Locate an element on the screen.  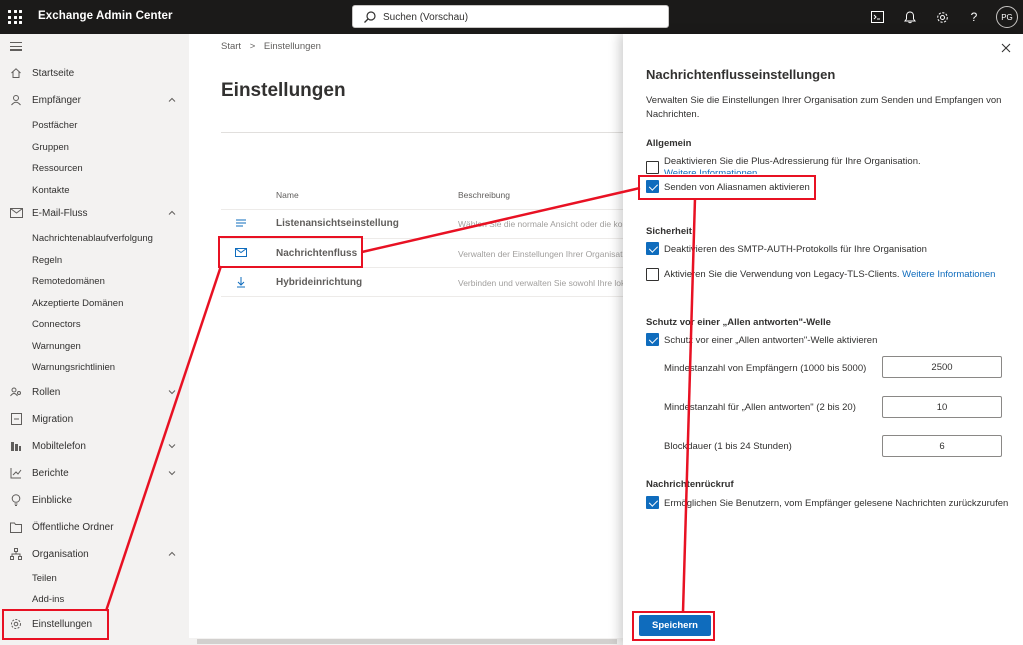
section-general-heading: Allgemein is located at coordinates (669, 143).